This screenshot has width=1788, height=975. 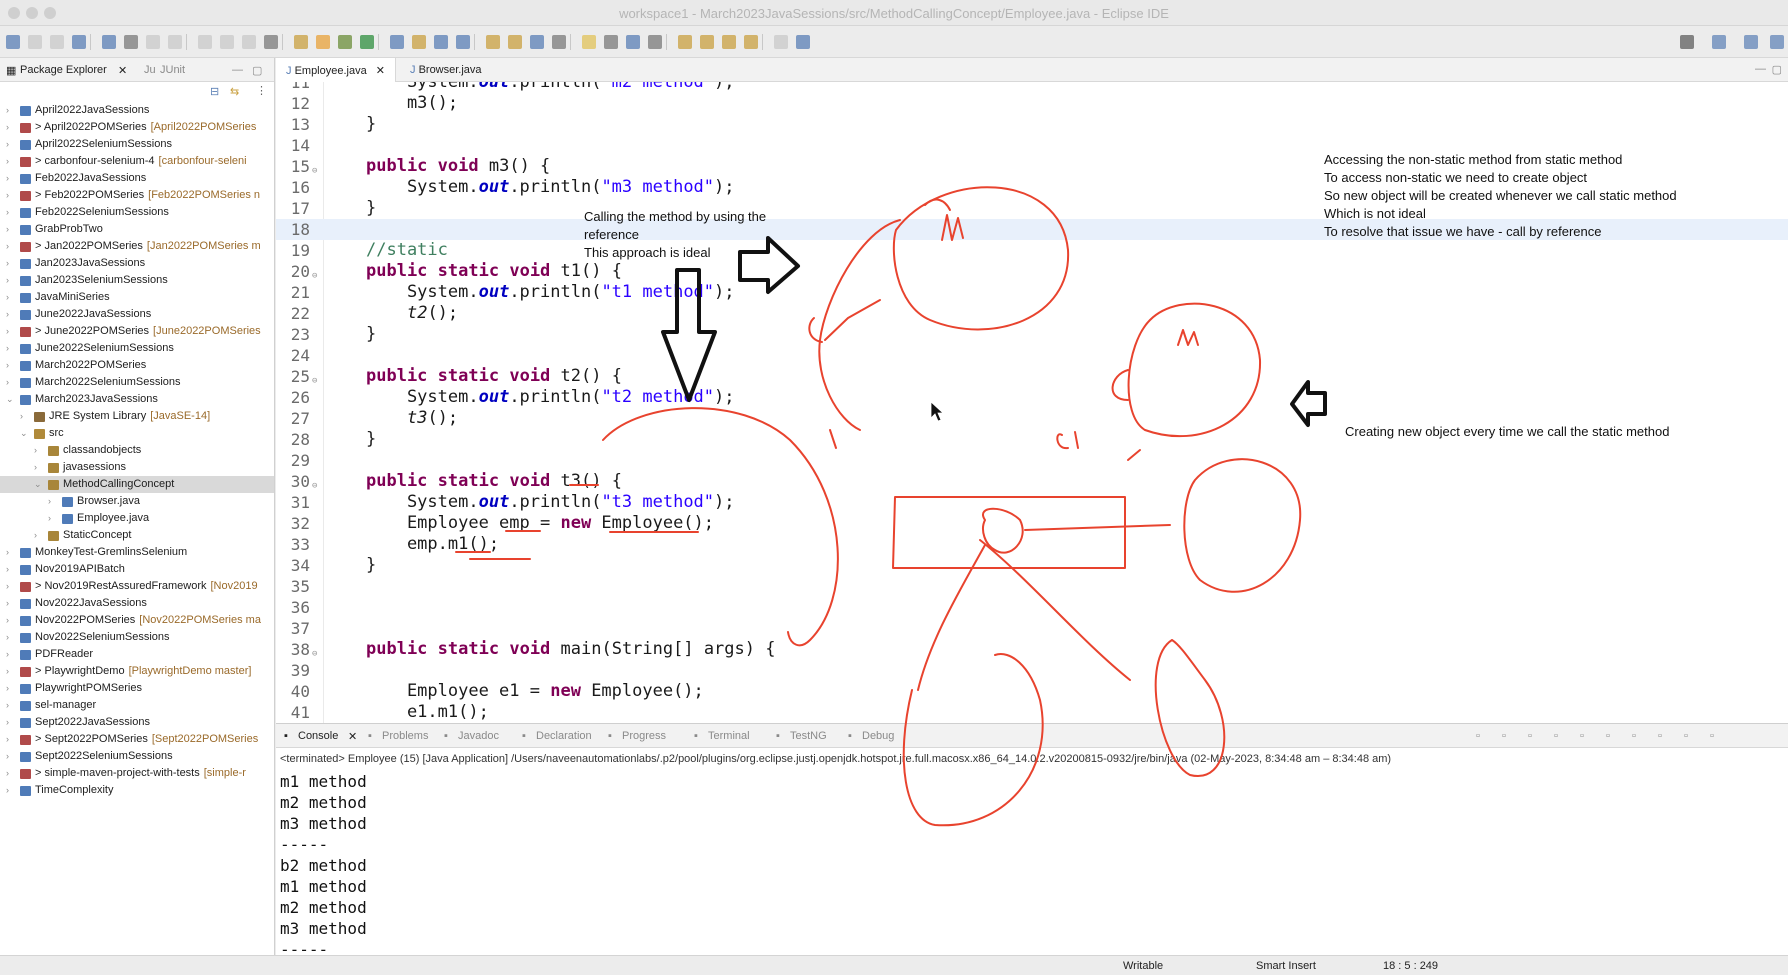 I want to click on tree-item: › > June2022POMSeries [June2022POMSeries, so click(x=137, y=331).